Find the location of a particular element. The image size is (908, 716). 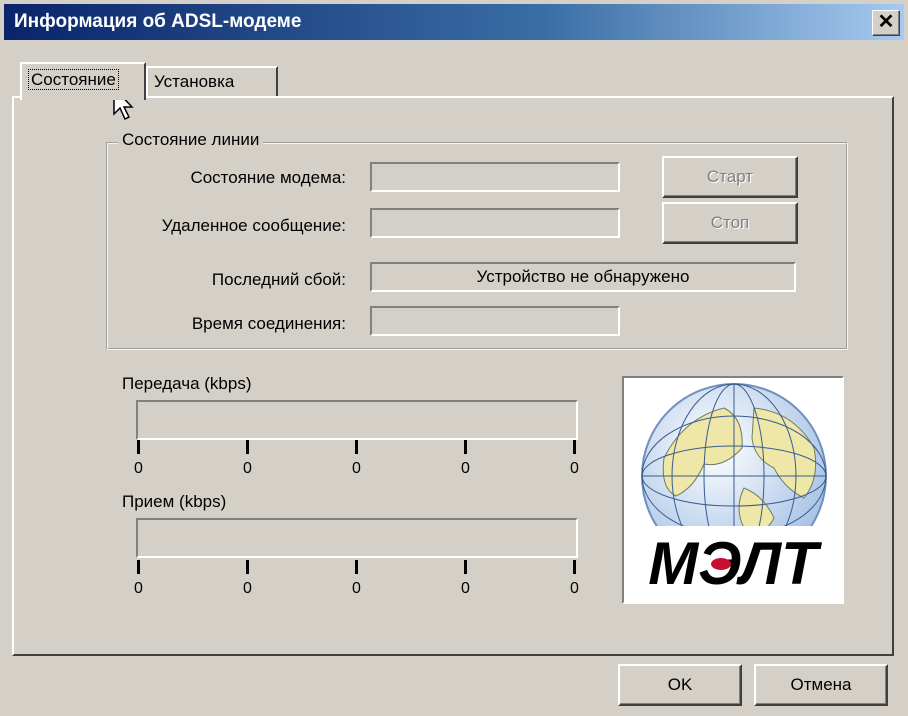

tab-status: Состояние is located at coordinates (83, 81).